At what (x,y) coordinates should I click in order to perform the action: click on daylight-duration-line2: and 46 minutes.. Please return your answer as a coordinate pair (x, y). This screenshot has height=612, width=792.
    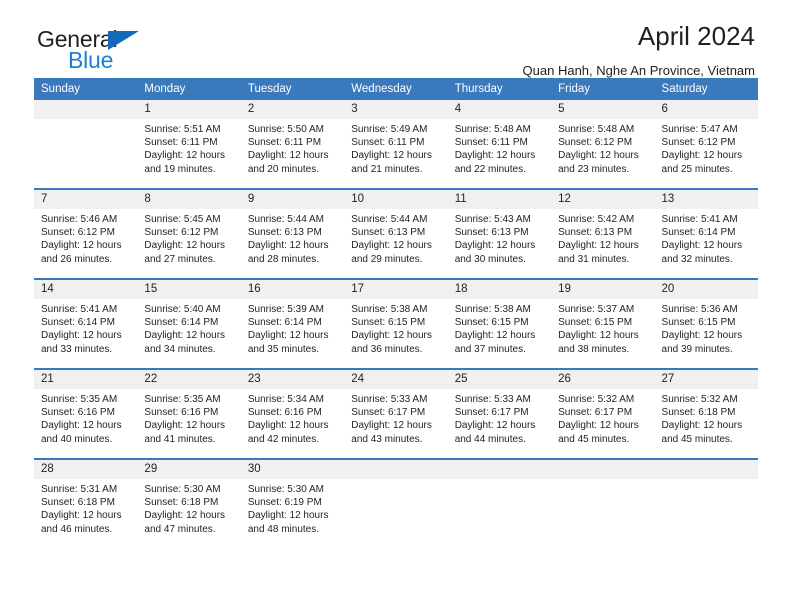
    Looking at the image, I should click on (77, 529).